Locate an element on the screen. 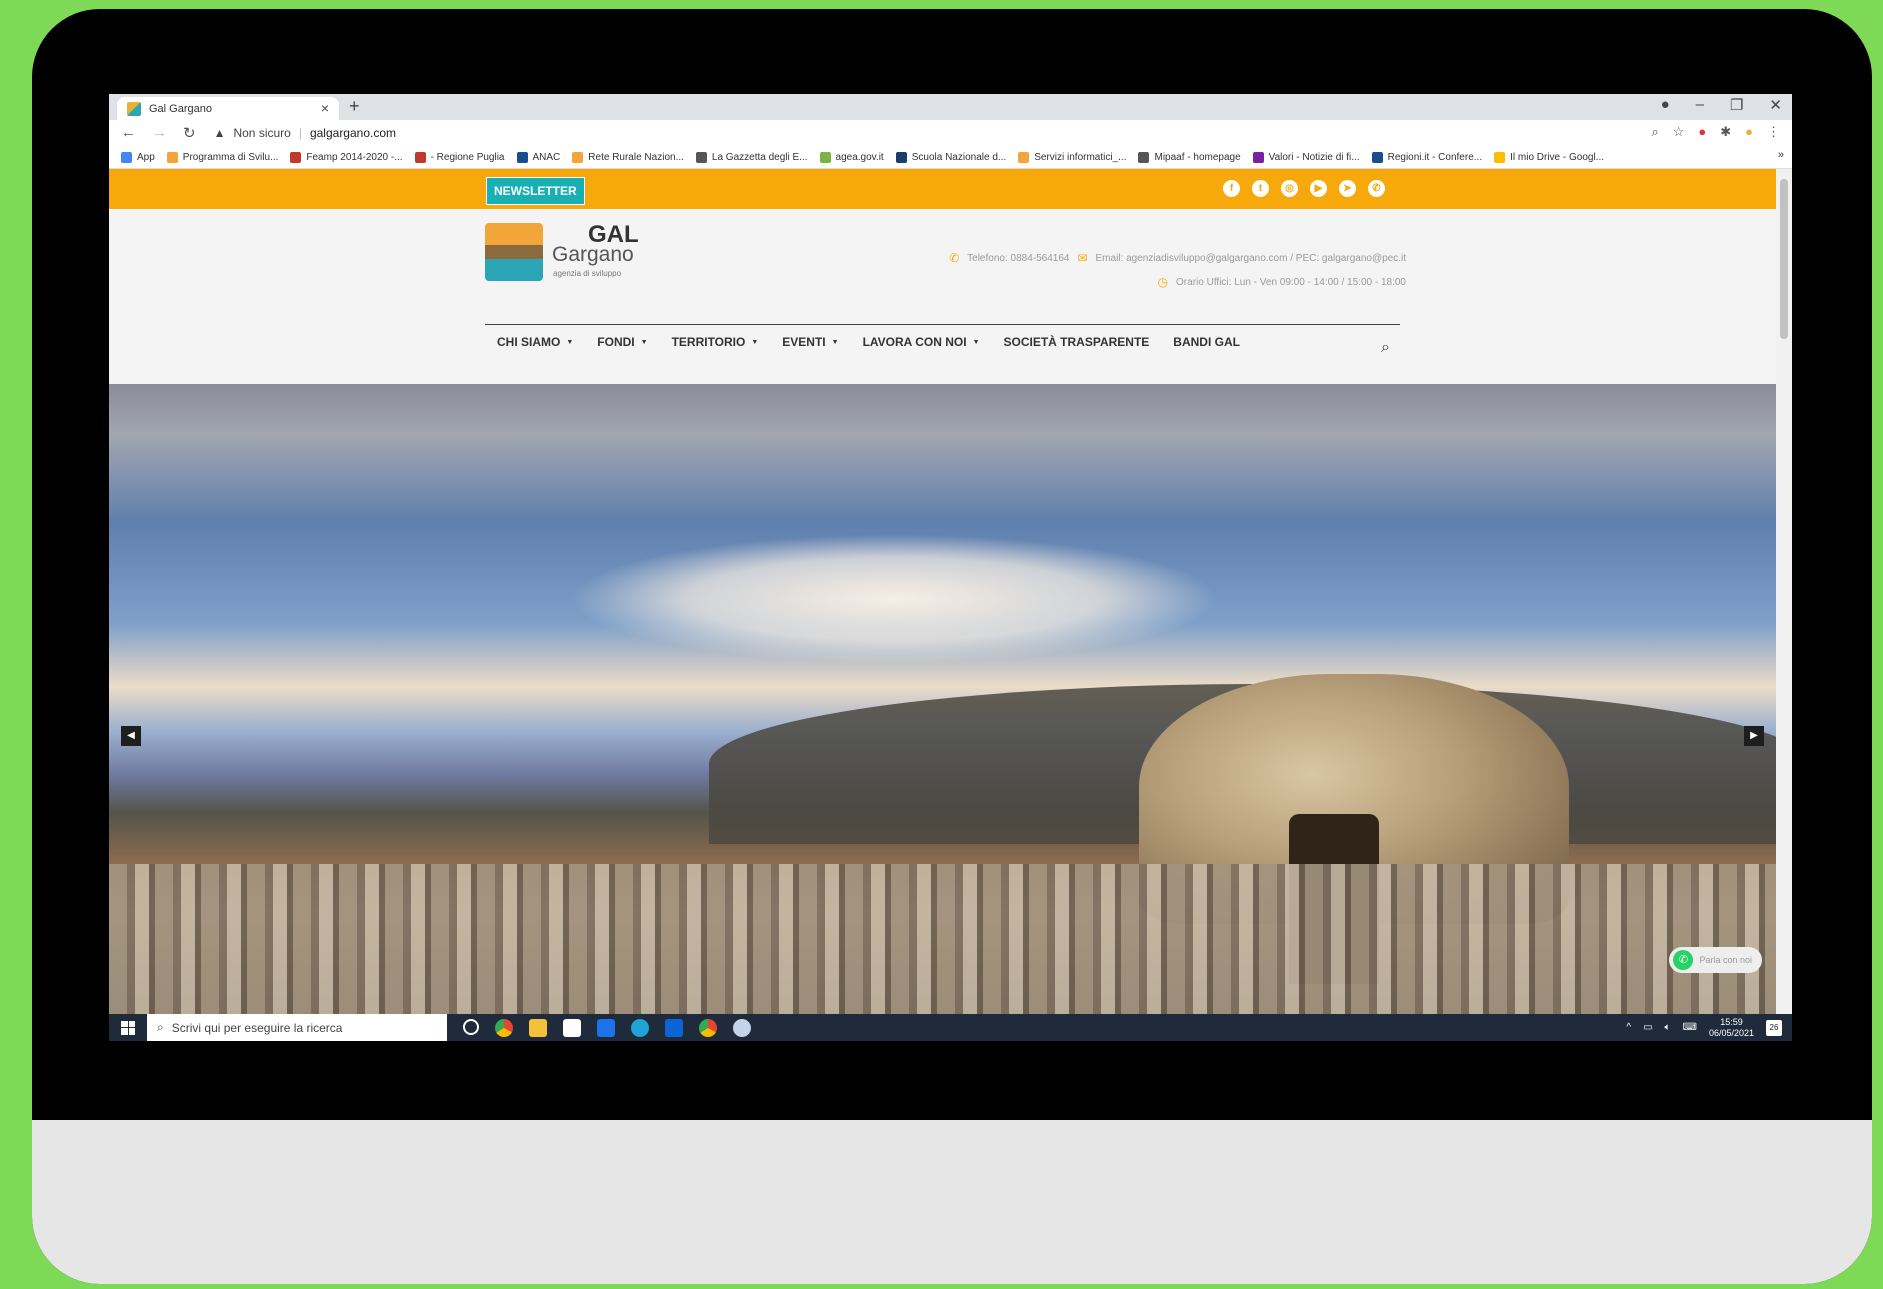 The height and width of the screenshot is (1289, 1883). whatsapp-icon: ✆ is located at coordinates (1376, 188).